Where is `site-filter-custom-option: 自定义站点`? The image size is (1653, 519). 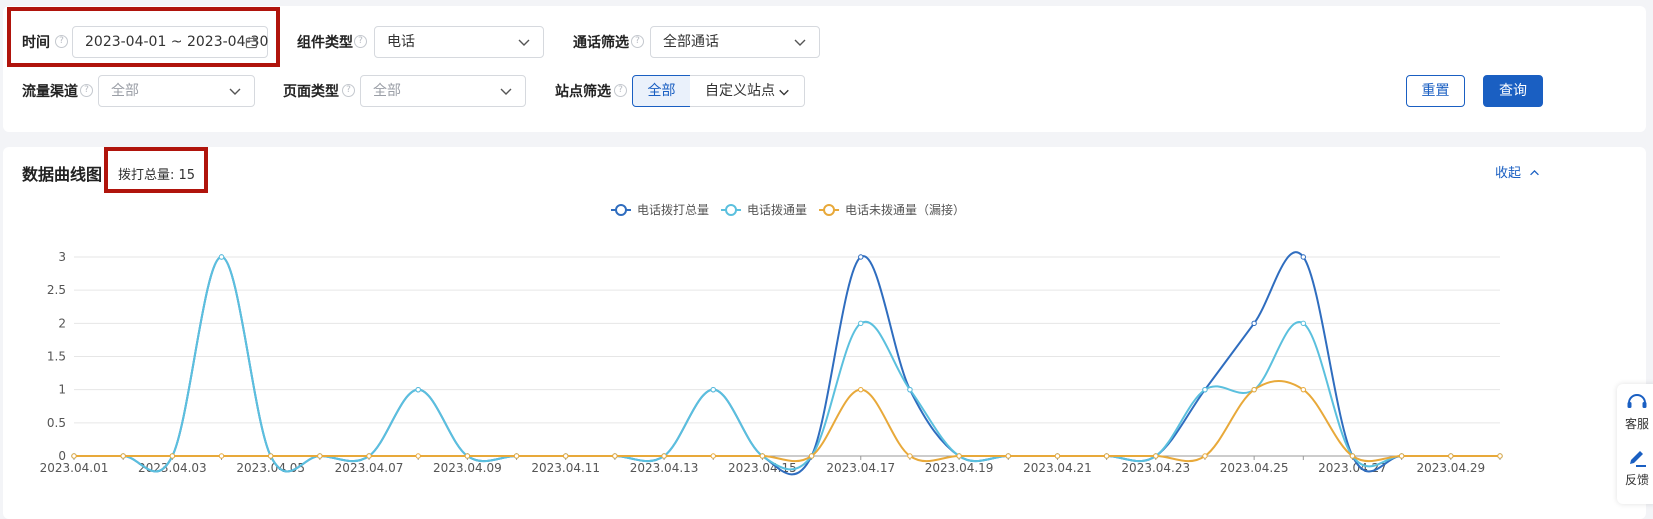 site-filter-custom-option: 自定义站点 is located at coordinates (747, 91).